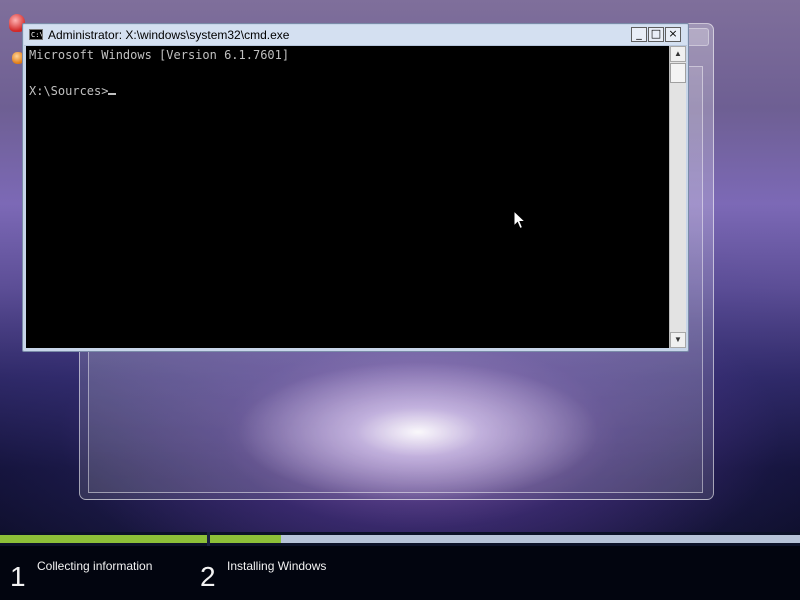 The height and width of the screenshot is (600, 800). I want to click on mouse-pointer-icon, so click(520, 220).